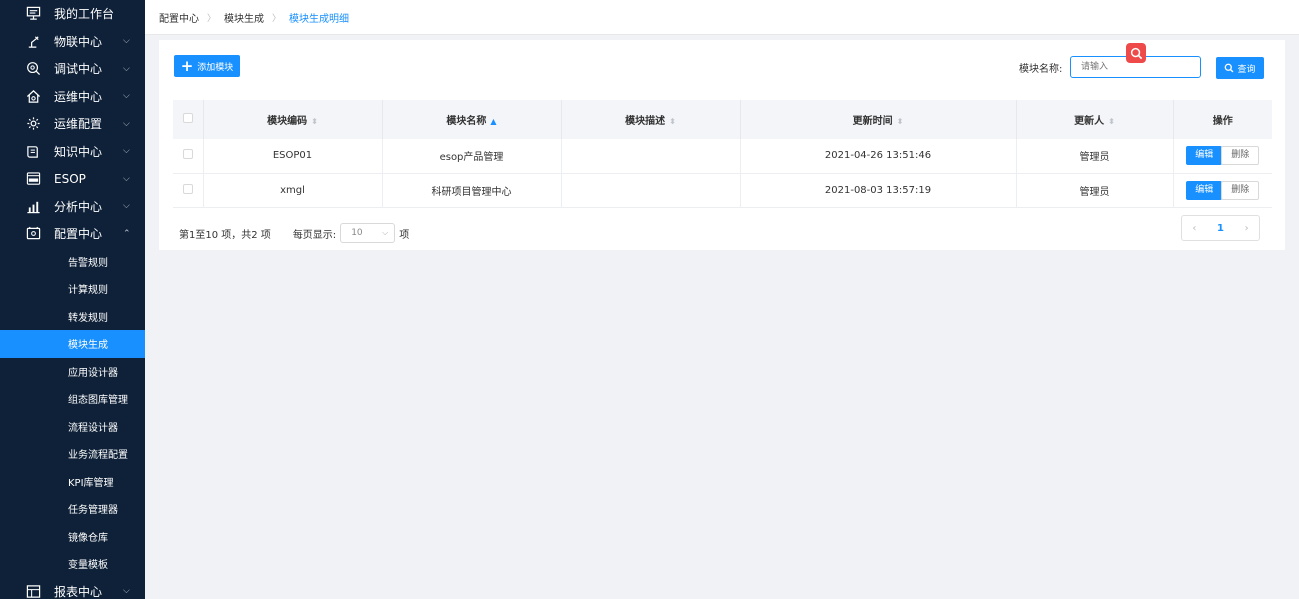 The width and height of the screenshot is (1299, 599). I want to click on column-header: 更新时间 ⬍, so click(878, 119).